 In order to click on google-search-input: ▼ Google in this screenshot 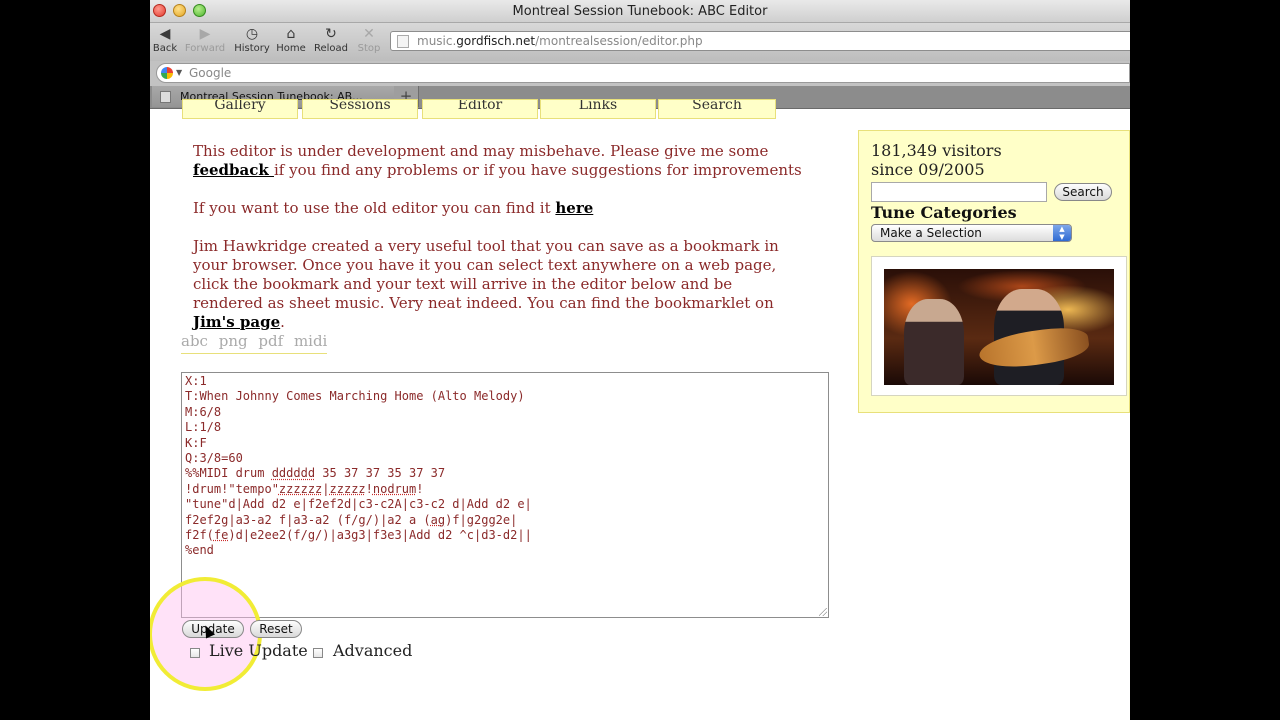, I will do `click(643, 73)`.